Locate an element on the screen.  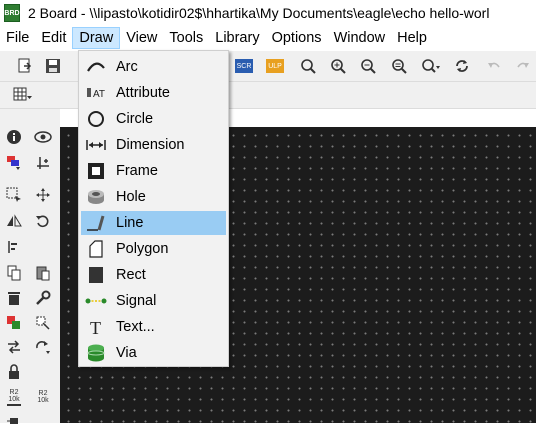
display-layers-icon is located at coordinates (14, 163).